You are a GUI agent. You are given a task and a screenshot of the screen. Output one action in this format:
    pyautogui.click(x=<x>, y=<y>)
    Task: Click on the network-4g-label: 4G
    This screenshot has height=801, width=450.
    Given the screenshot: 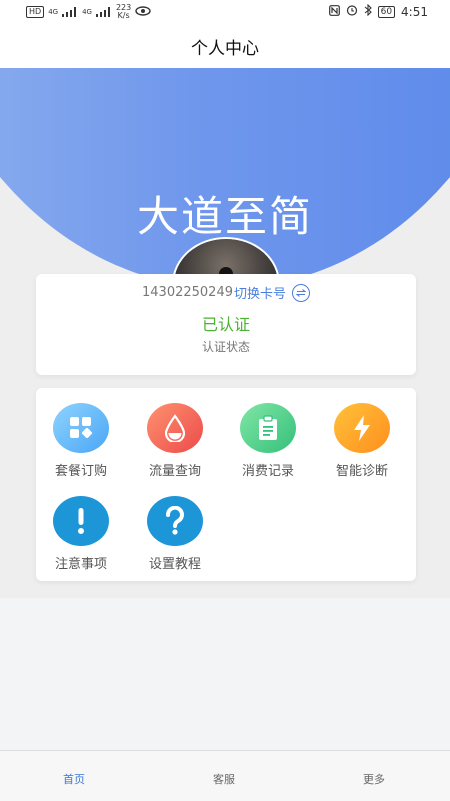 What is the action you would take?
    pyautogui.click(x=53, y=12)
    